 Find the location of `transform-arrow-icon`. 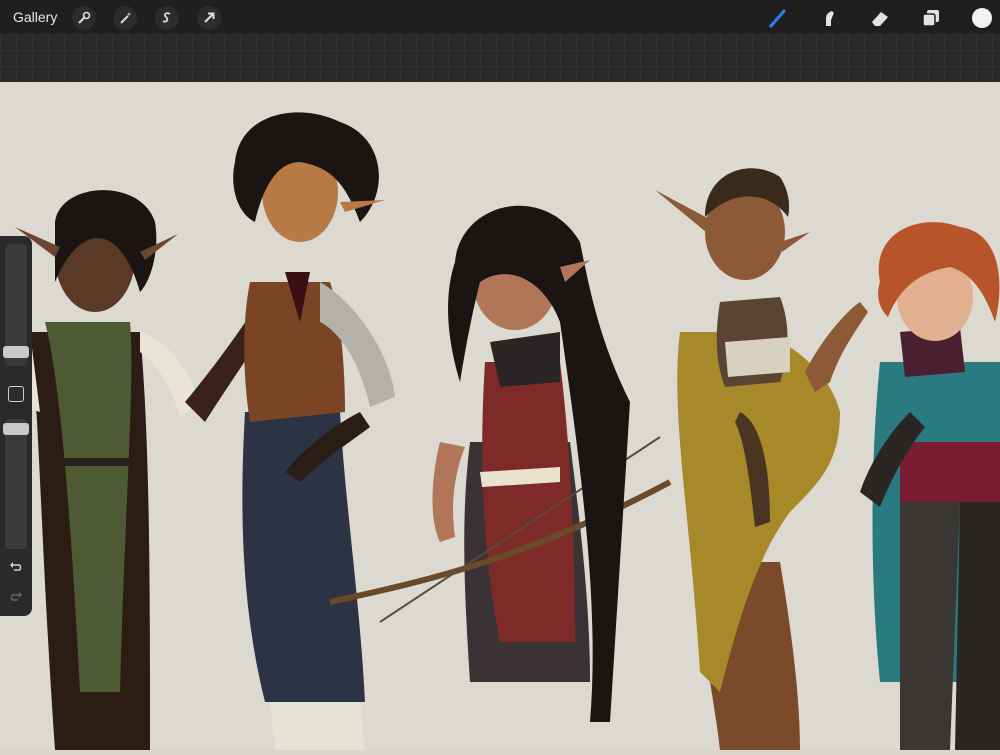

transform-arrow-icon is located at coordinates (209, 18).